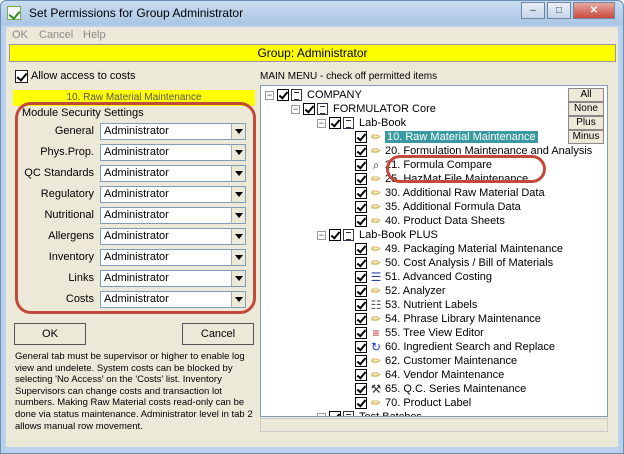 This screenshot has width=624, height=454. What do you see at coordinates (136, 278) in the screenshot?
I see `permission-value: Administrator` at bounding box center [136, 278].